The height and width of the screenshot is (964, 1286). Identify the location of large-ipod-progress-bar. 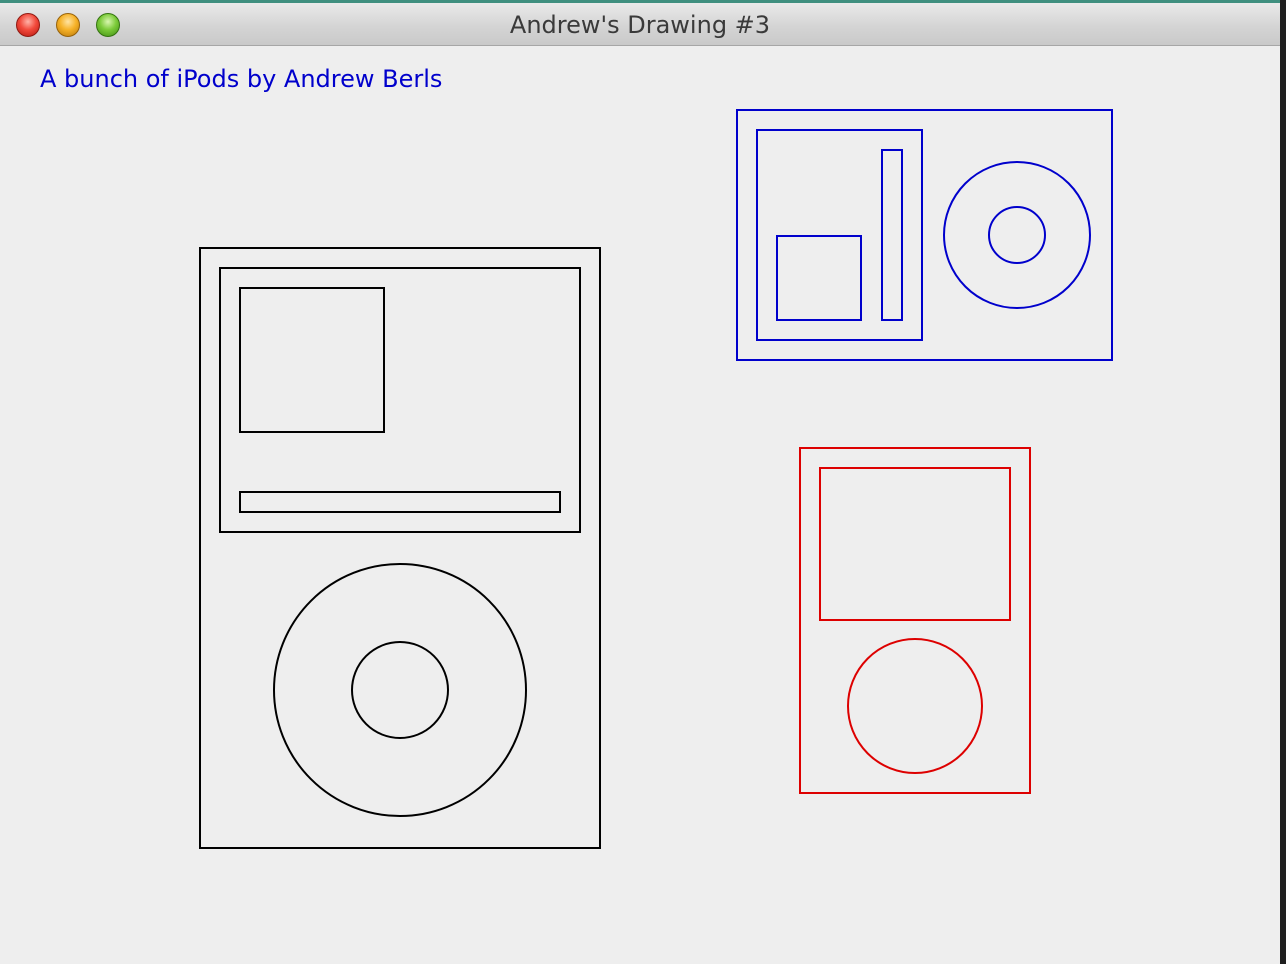
(400, 502).